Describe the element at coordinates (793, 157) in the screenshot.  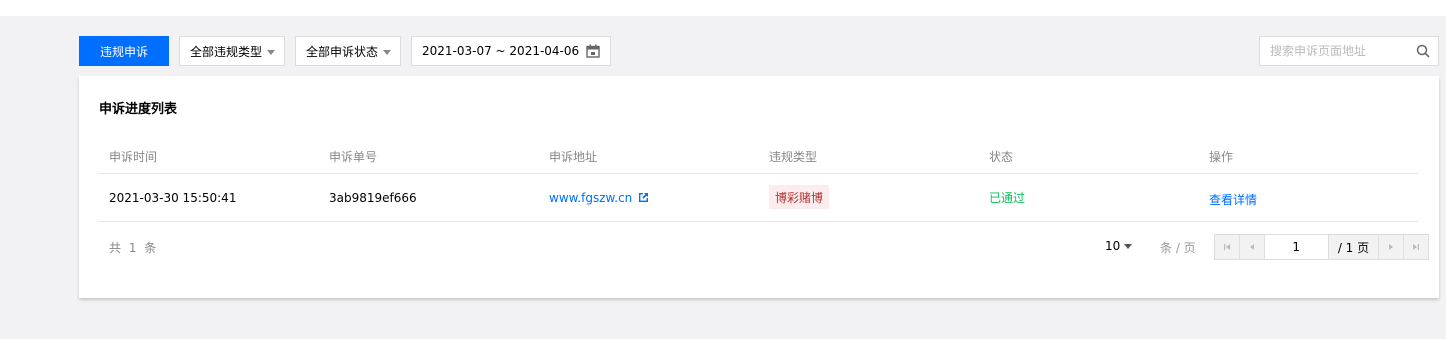
I see `column-header-violation: 违规类型` at that location.